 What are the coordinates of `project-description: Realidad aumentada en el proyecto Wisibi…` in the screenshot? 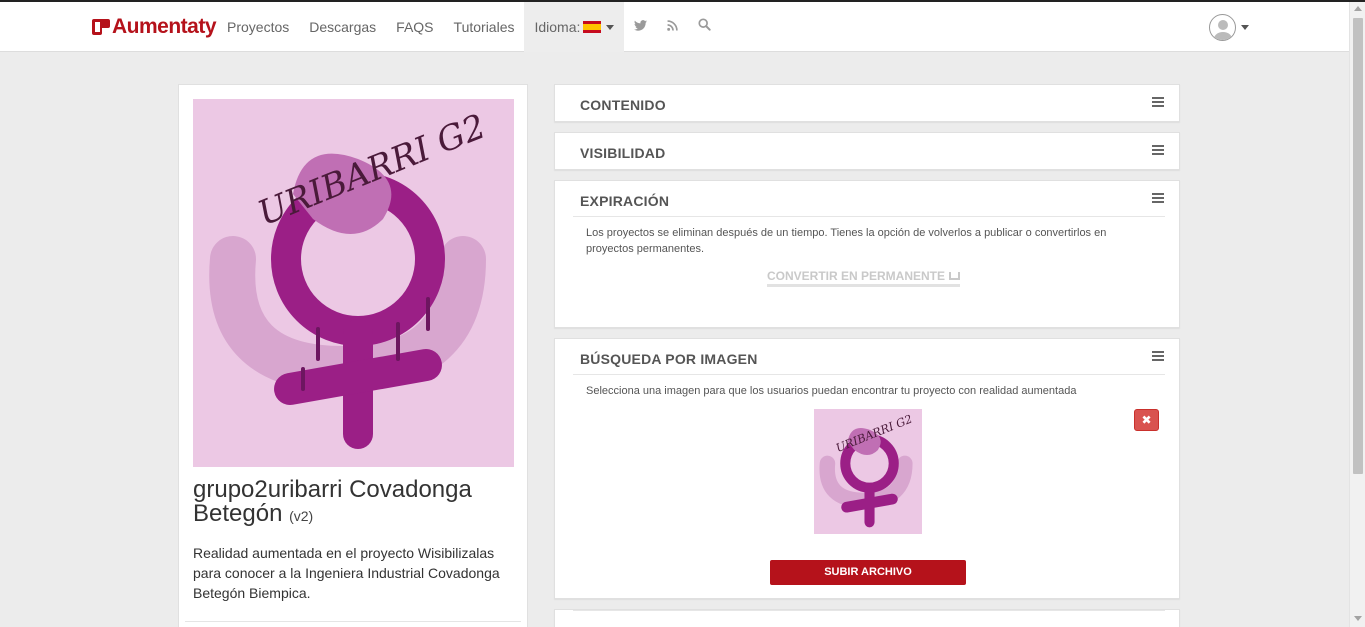 It's located at (346, 573).